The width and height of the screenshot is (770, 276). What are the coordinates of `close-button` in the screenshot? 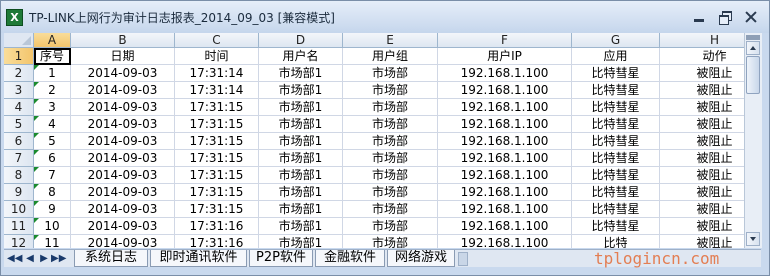 It's located at (751, 17).